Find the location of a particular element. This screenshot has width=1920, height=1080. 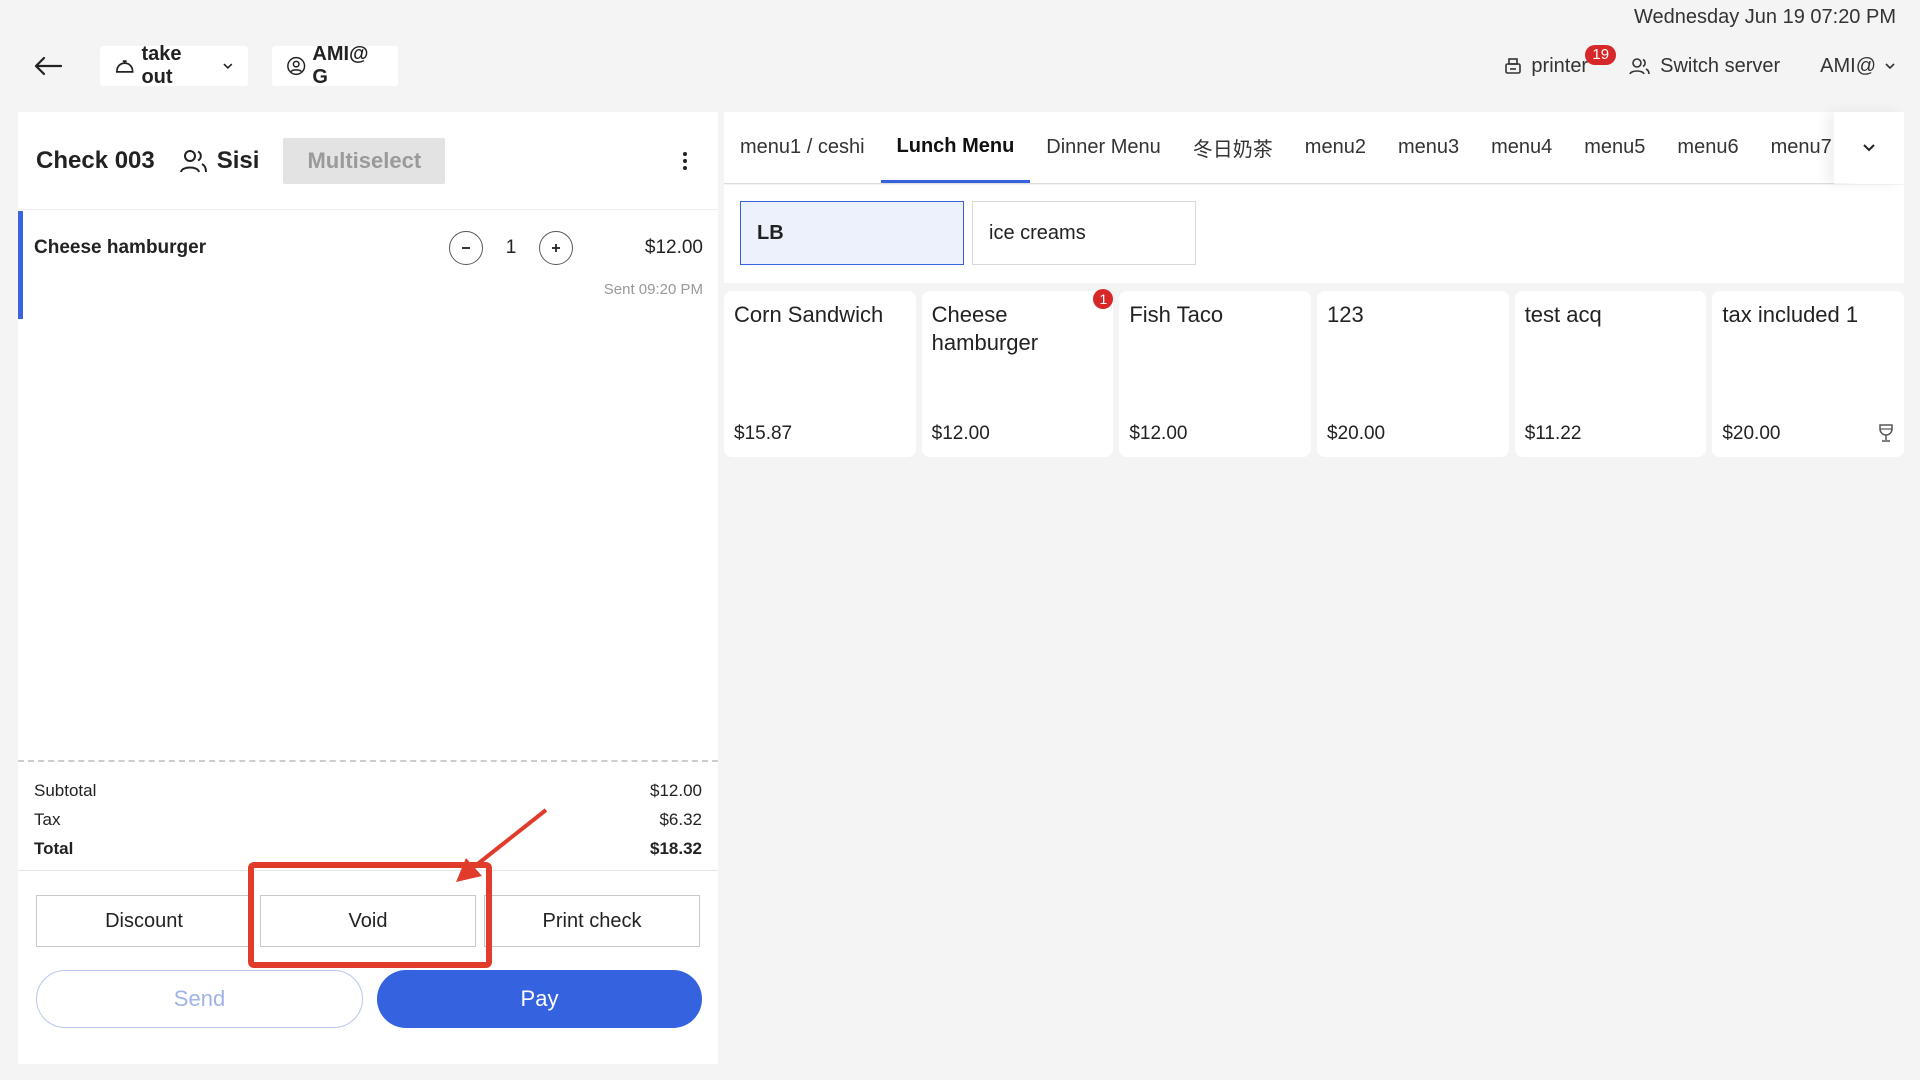

switch-server-button: Switch server is located at coordinates (1704, 66).